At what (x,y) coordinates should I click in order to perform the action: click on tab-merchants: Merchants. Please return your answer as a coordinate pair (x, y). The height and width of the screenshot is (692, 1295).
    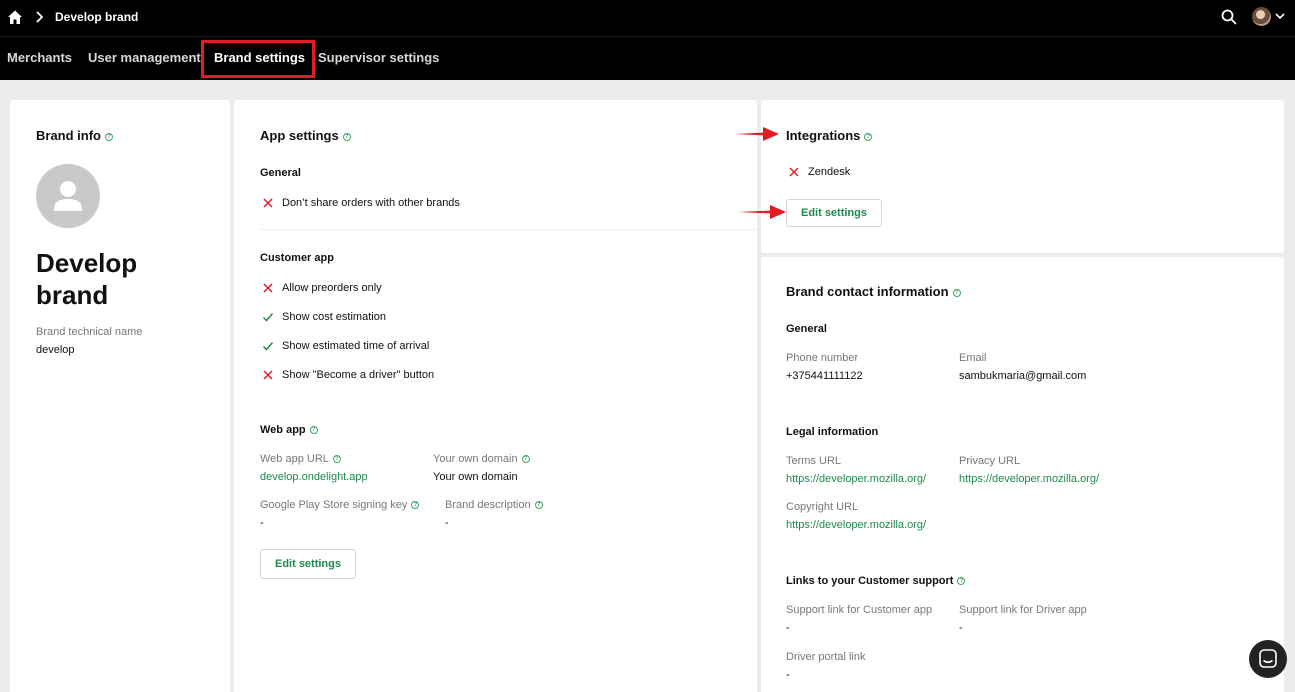
    Looking at the image, I should click on (39, 57).